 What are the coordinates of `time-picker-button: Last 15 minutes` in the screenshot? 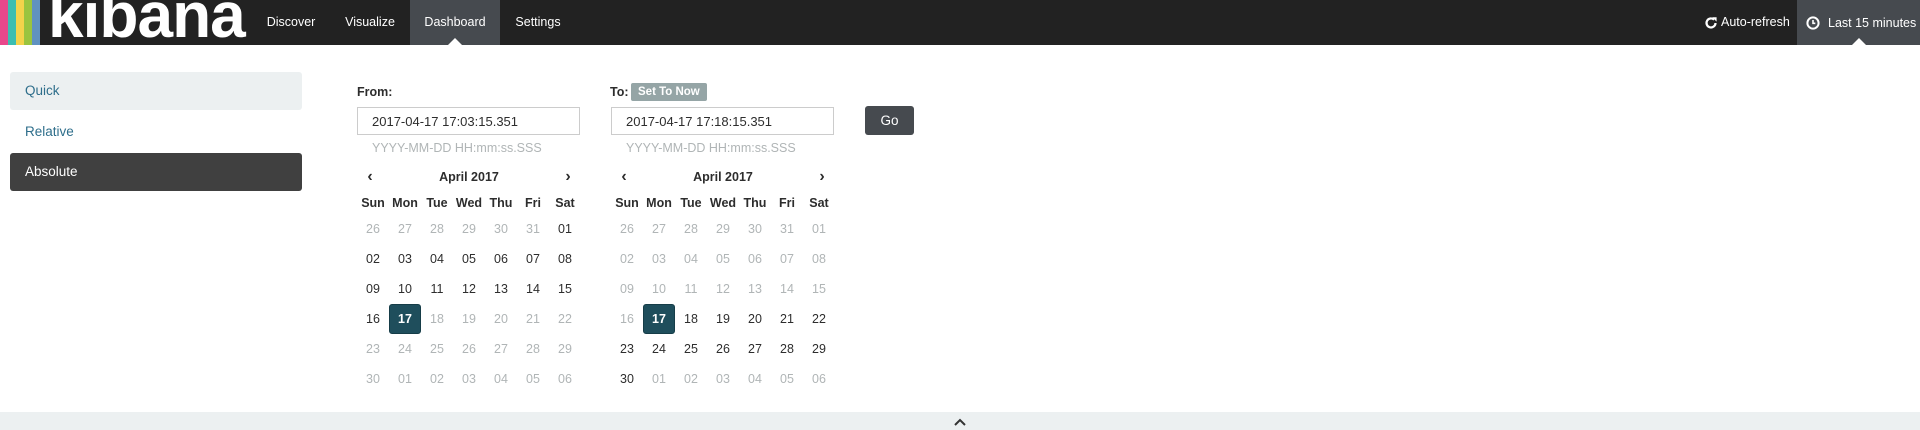 It's located at (1858, 22).